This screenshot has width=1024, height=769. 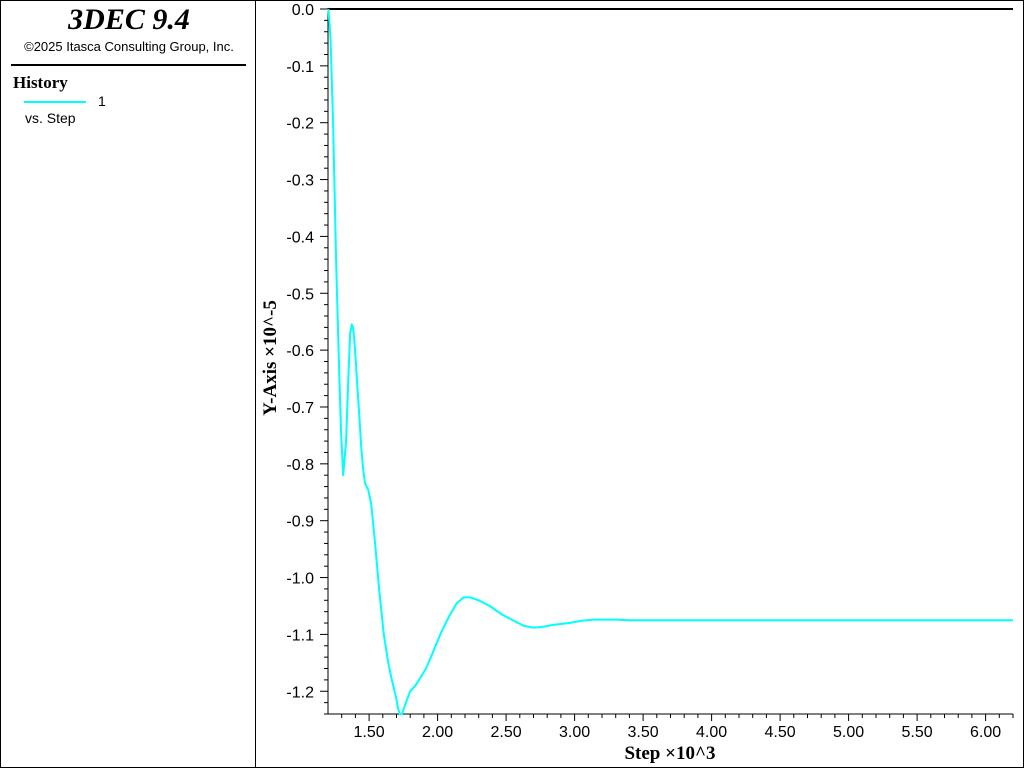 What do you see at coordinates (50, 118) in the screenshot?
I see `legend-vs-label: vs. Step` at bounding box center [50, 118].